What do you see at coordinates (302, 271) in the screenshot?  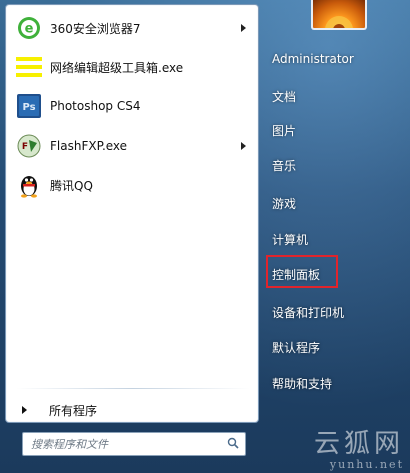 I see `highlight-box` at bounding box center [302, 271].